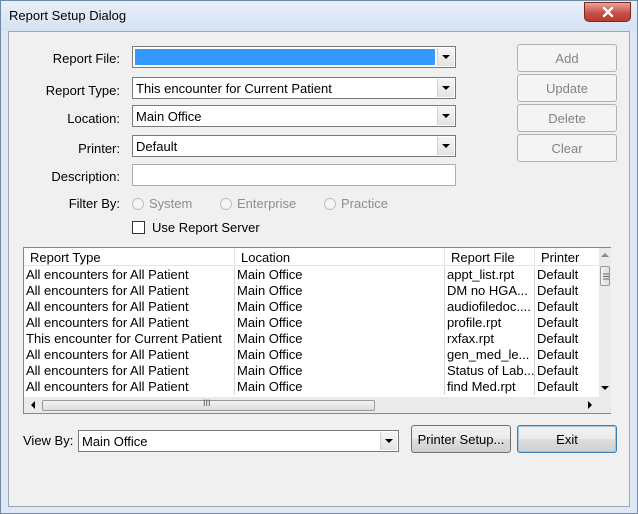  Describe the element at coordinates (99, 148) in the screenshot. I see `printer-label: Printer:` at that location.